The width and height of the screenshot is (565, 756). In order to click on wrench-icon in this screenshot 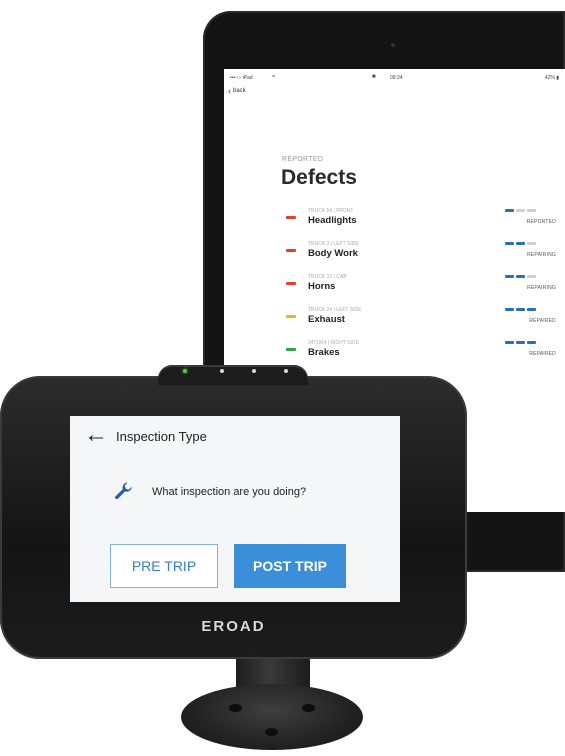, I will do `click(123, 491)`.